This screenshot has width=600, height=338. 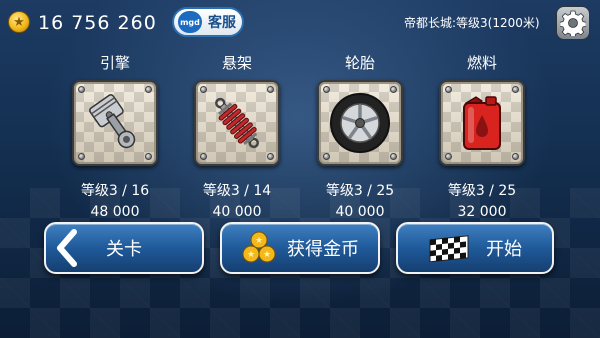 What do you see at coordinates (114, 63) in the screenshot?
I see `part-title: 引擎` at bounding box center [114, 63].